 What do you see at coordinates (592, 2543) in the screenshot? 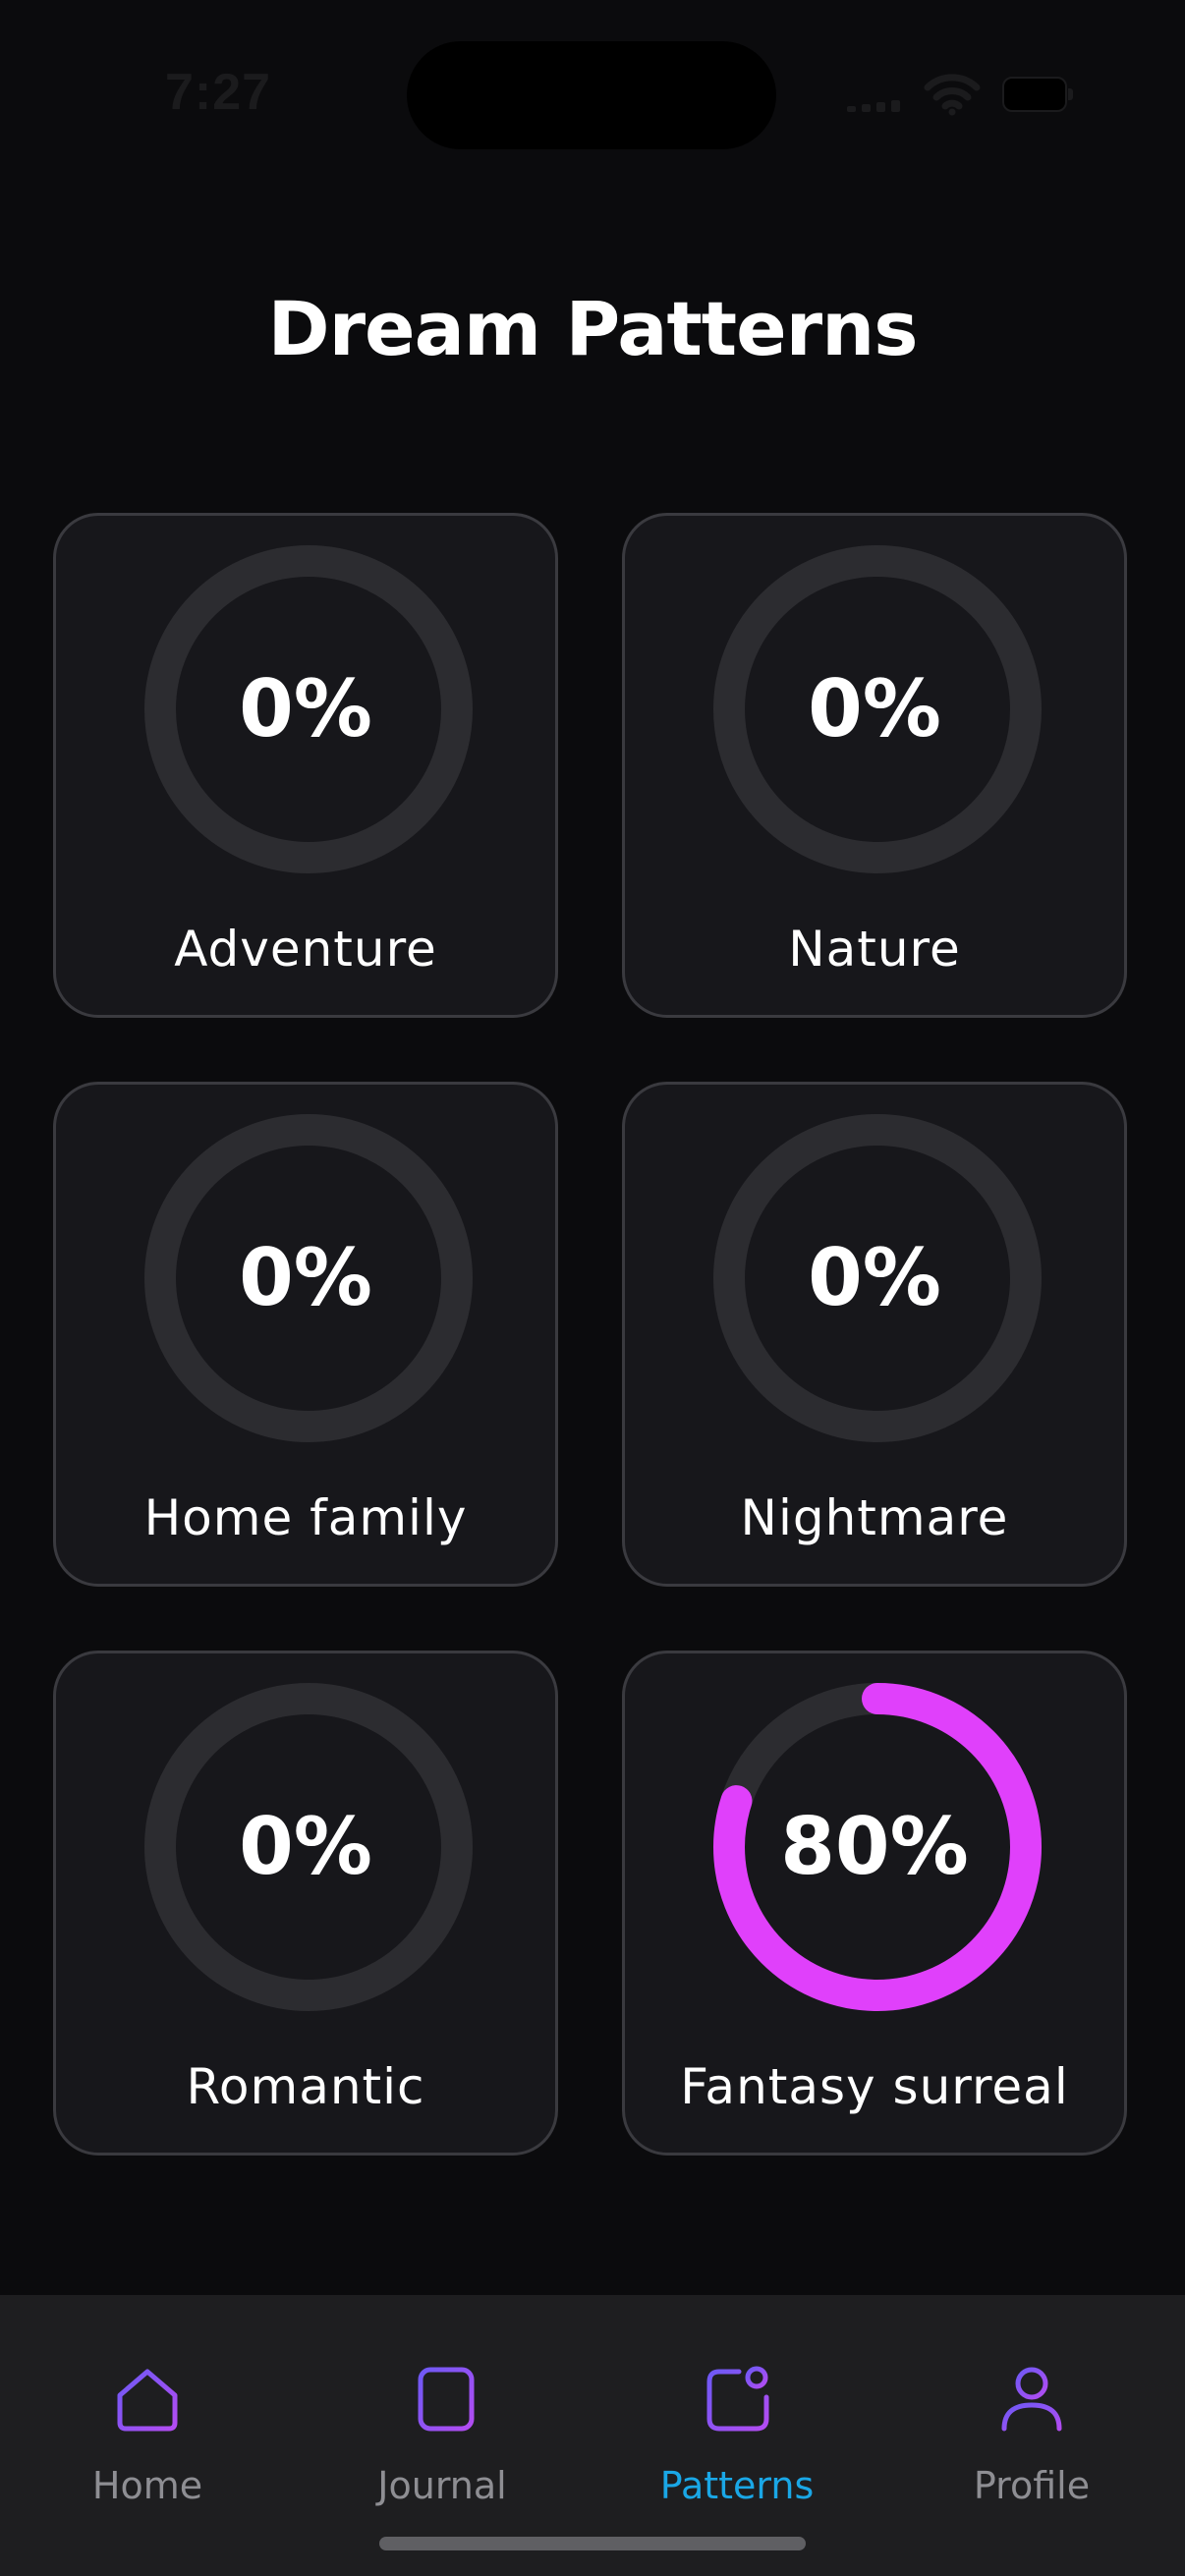
I see `home-indicator` at bounding box center [592, 2543].